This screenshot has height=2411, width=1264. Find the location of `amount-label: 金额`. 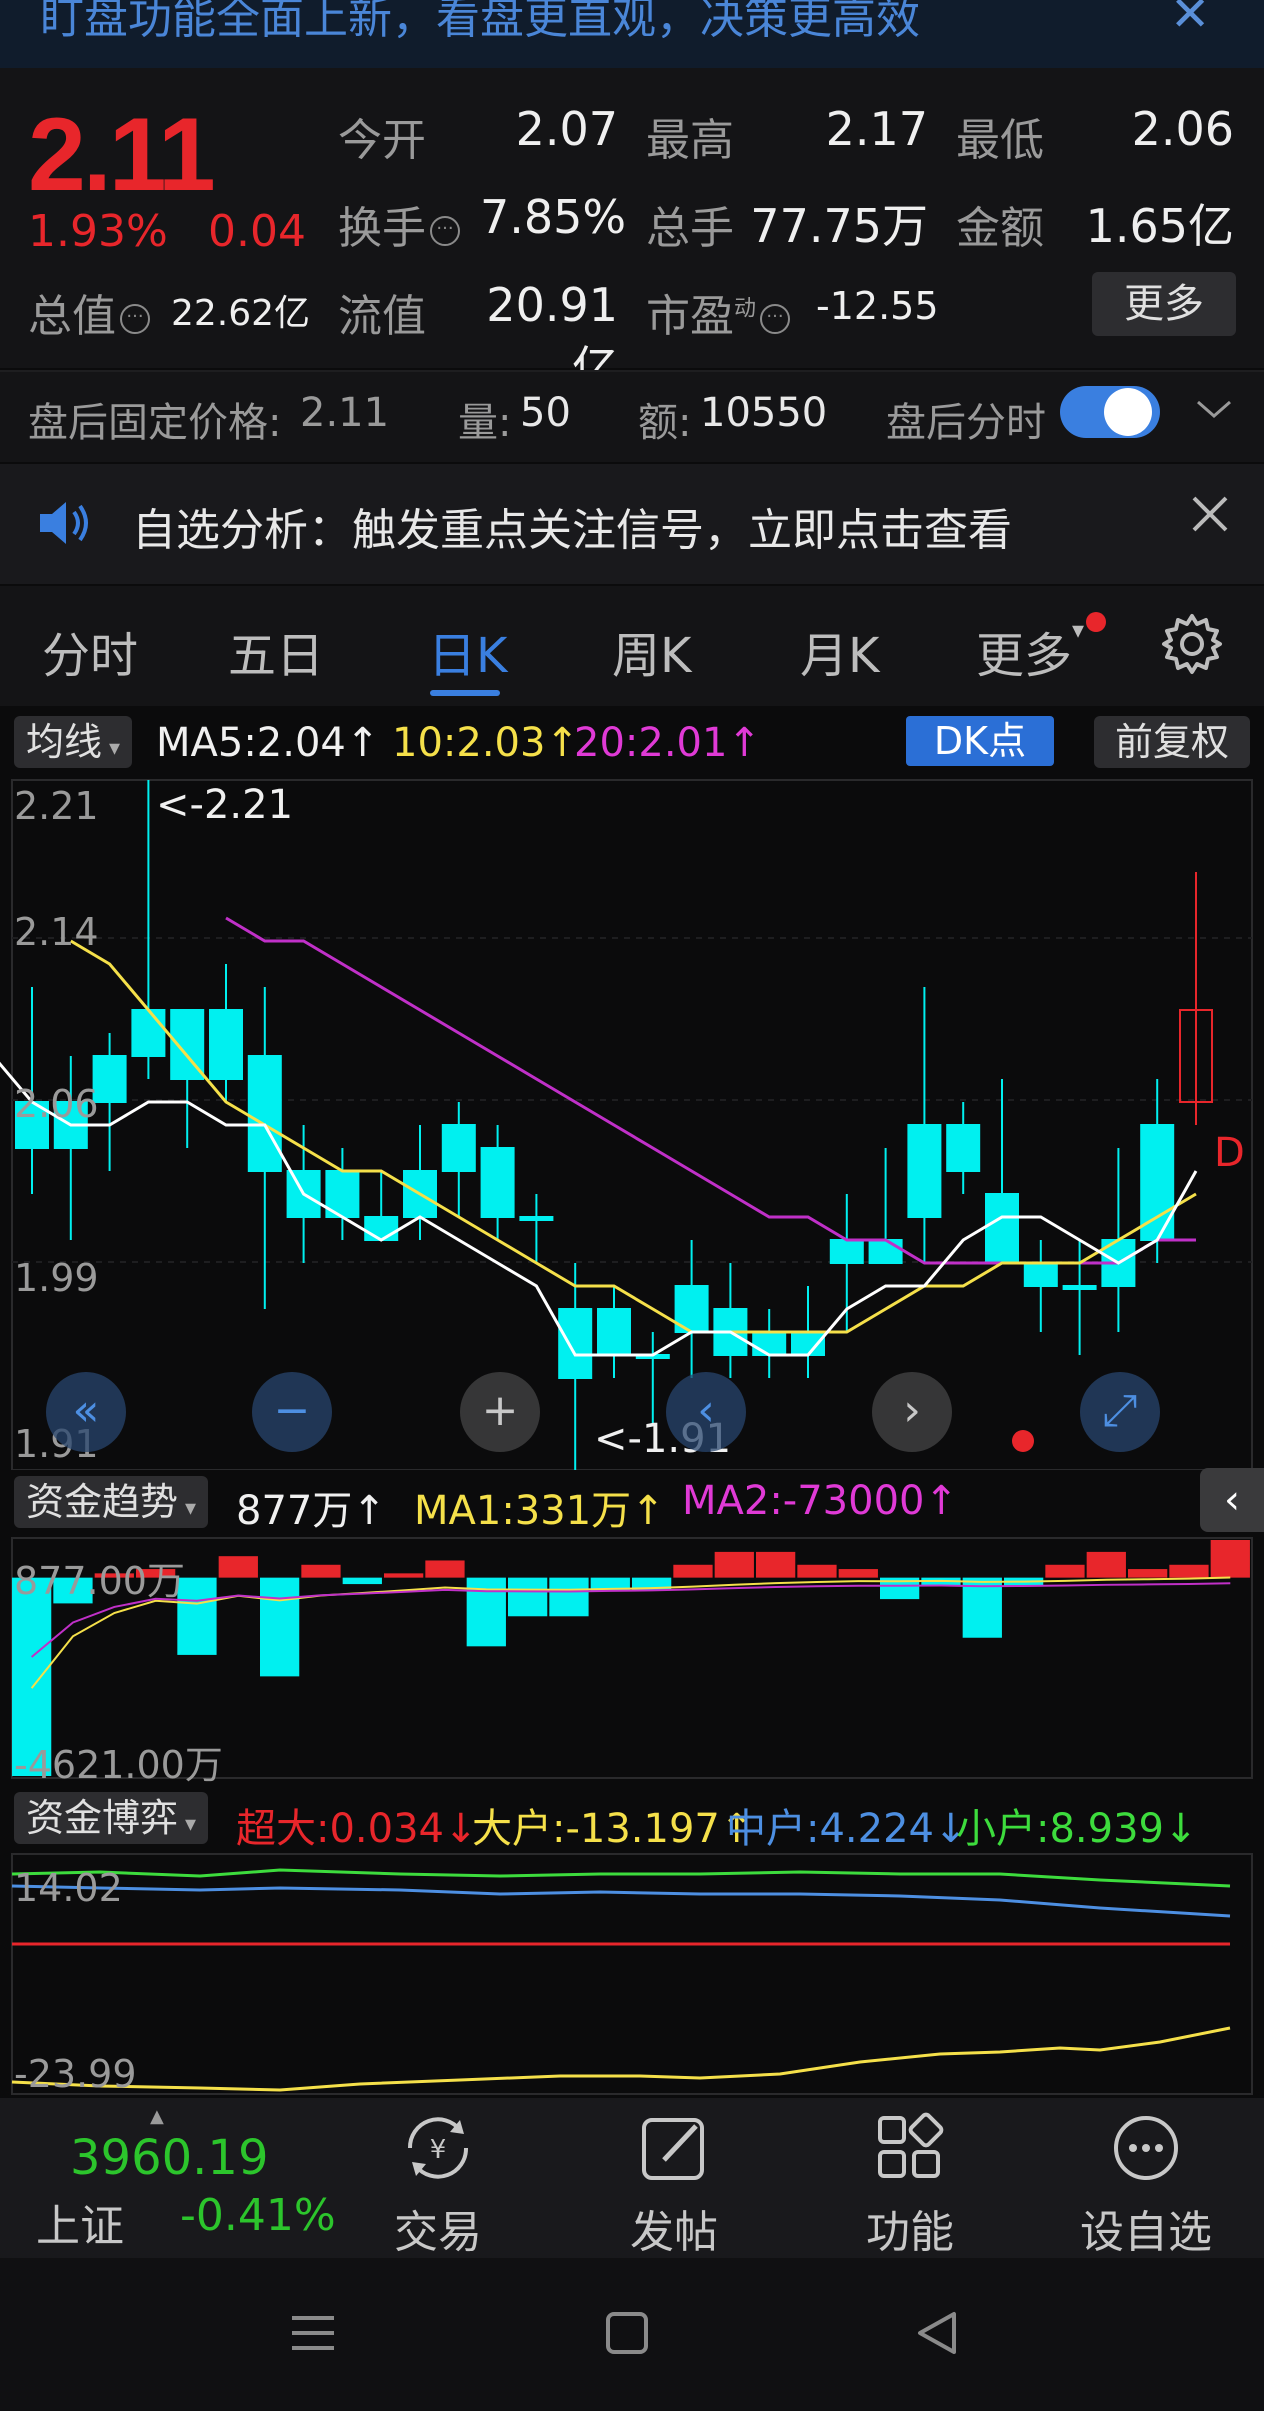

amount-label: 金额 is located at coordinates (1000, 228).